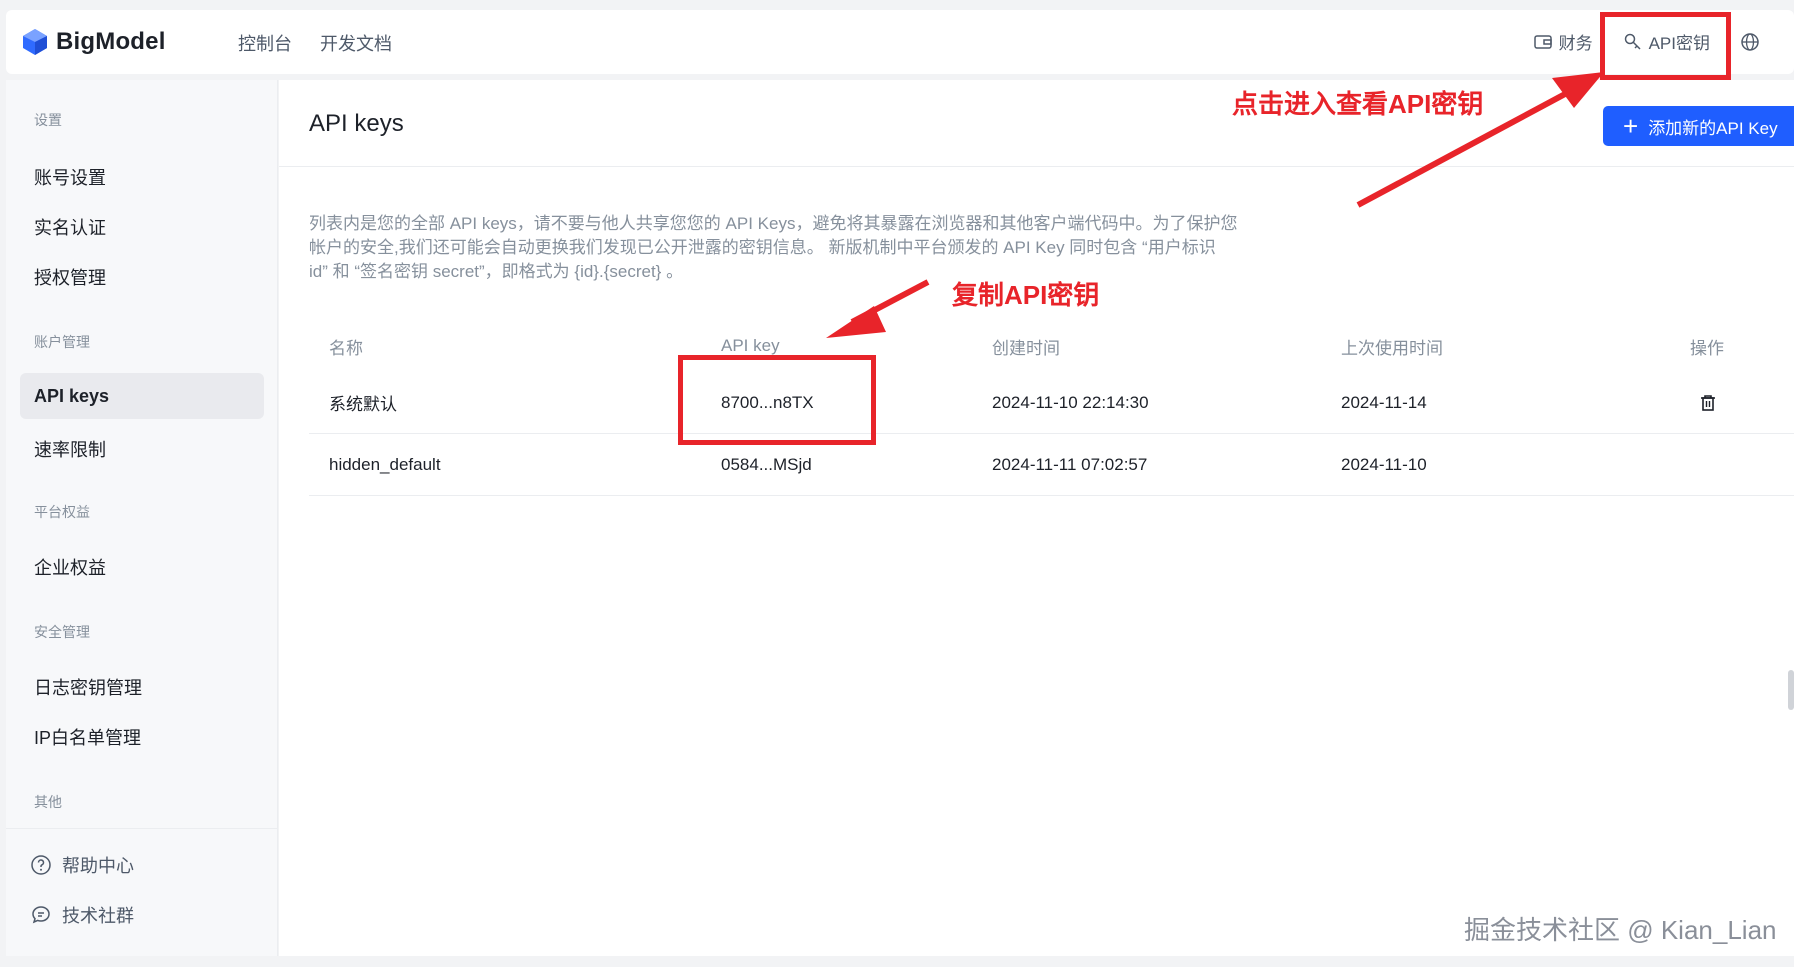  I want to click on scrollbar, so click(1791, 690).